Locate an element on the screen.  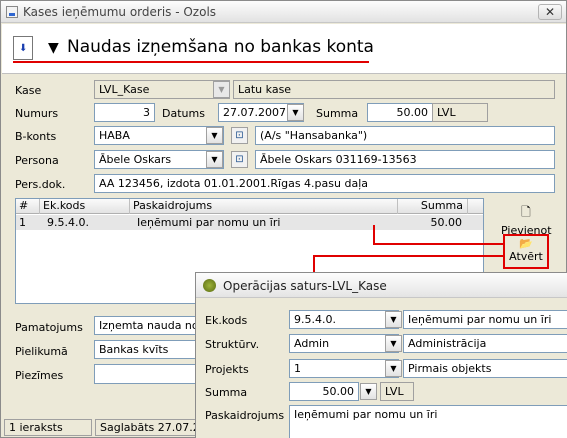
row-amount: 50.00 is located at coordinates (446, 222).